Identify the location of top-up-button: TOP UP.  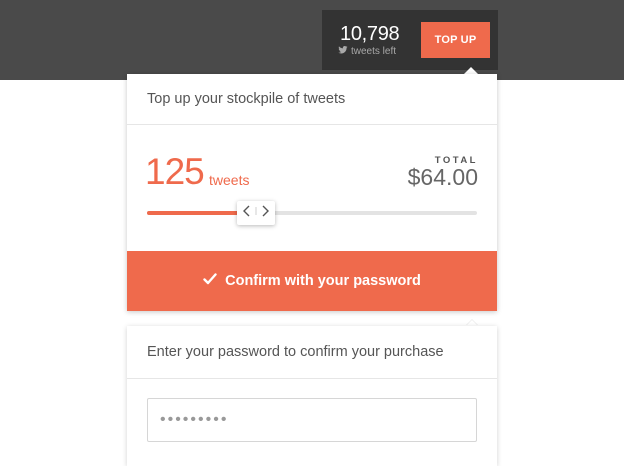
(455, 40).